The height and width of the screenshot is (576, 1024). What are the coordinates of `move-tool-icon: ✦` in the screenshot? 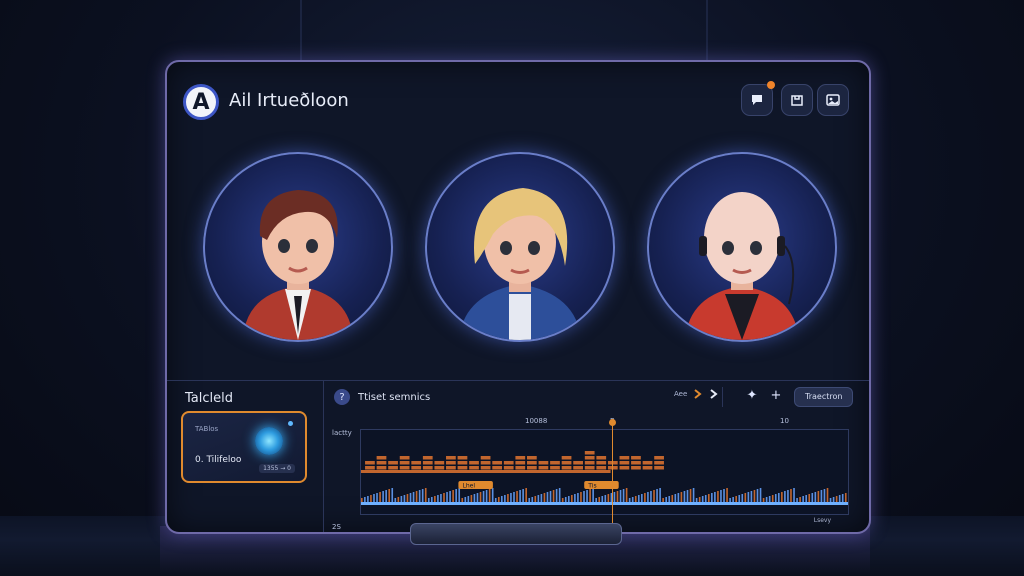 It's located at (752, 395).